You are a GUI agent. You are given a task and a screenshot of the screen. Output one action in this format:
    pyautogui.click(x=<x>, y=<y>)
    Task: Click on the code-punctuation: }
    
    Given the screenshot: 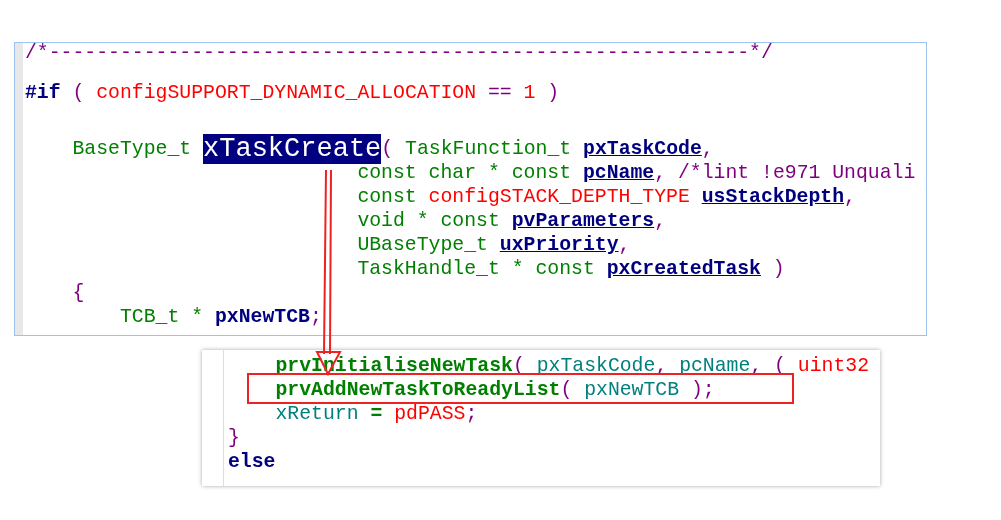 What is the action you would take?
    pyautogui.click(x=234, y=438)
    